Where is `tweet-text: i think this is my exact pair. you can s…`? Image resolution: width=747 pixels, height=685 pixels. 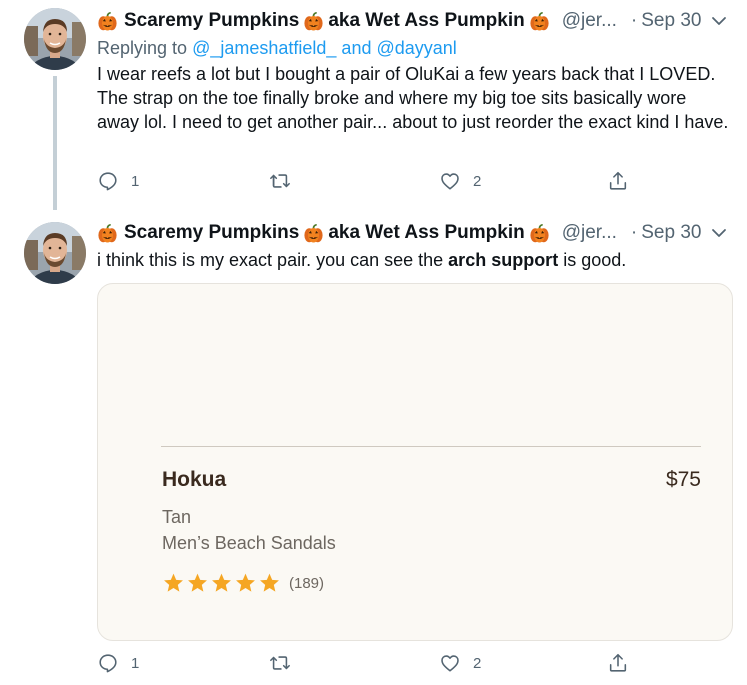 tweet-text: i think this is my exact pair. you can s… is located at coordinates (413, 260).